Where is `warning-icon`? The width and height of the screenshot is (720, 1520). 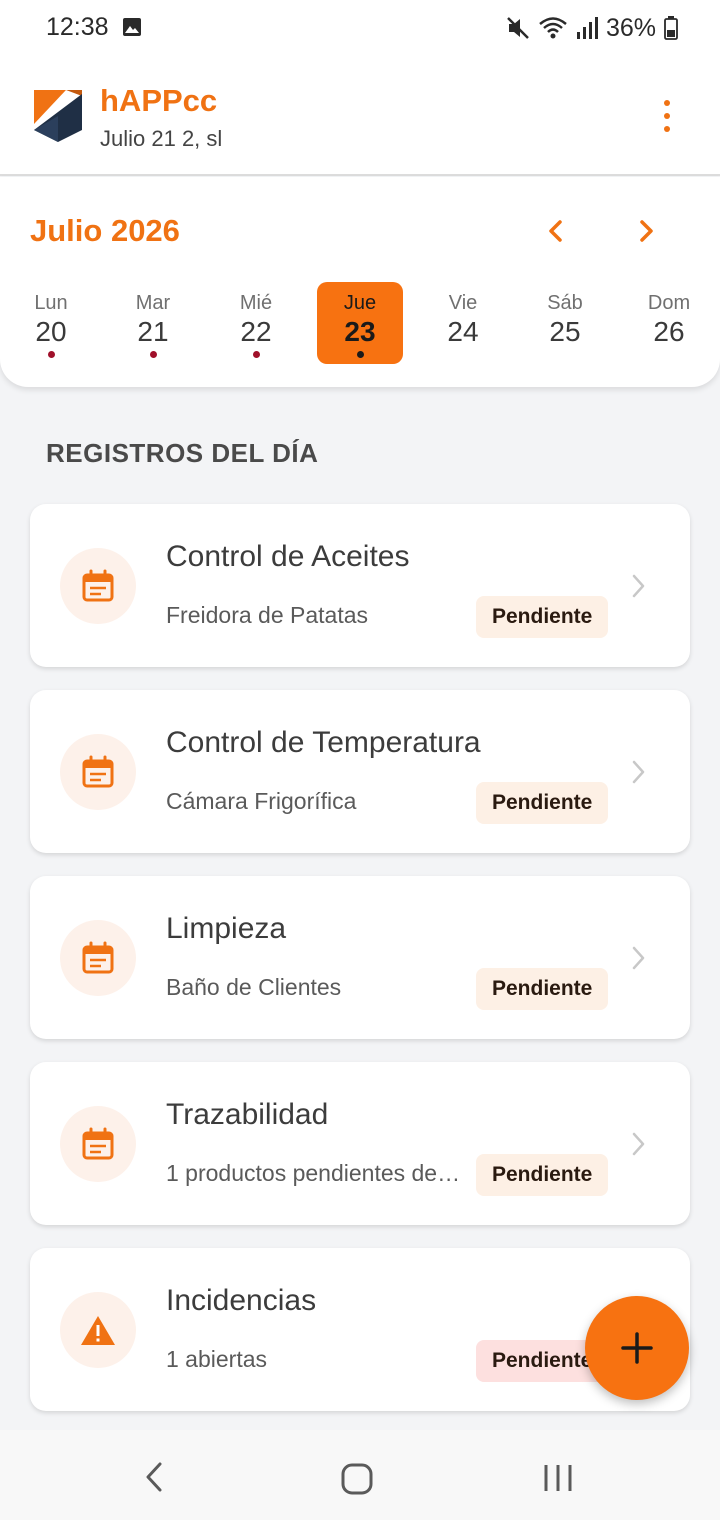
warning-icon is located at coordinates (98, 1330).